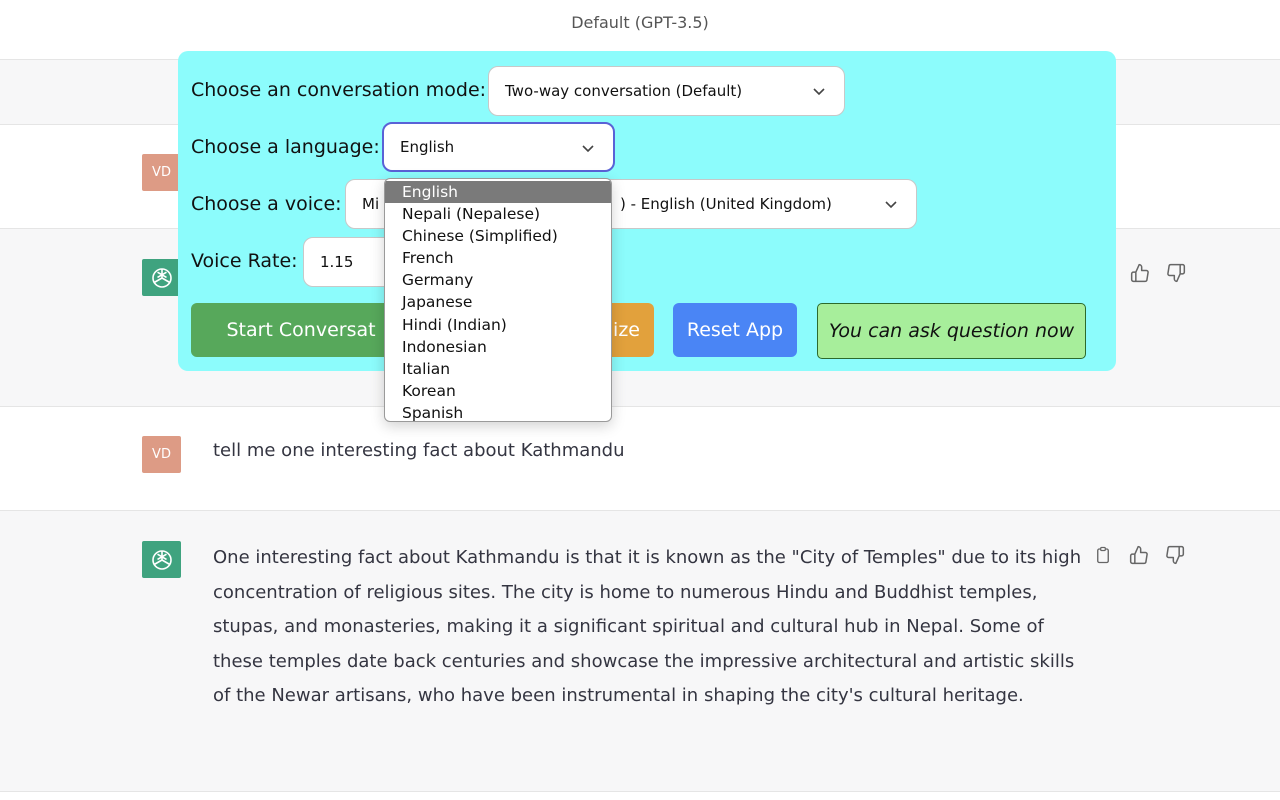 This screenshot has width=1280, height=800. I want to click on language-select: English, so click(498, 147).